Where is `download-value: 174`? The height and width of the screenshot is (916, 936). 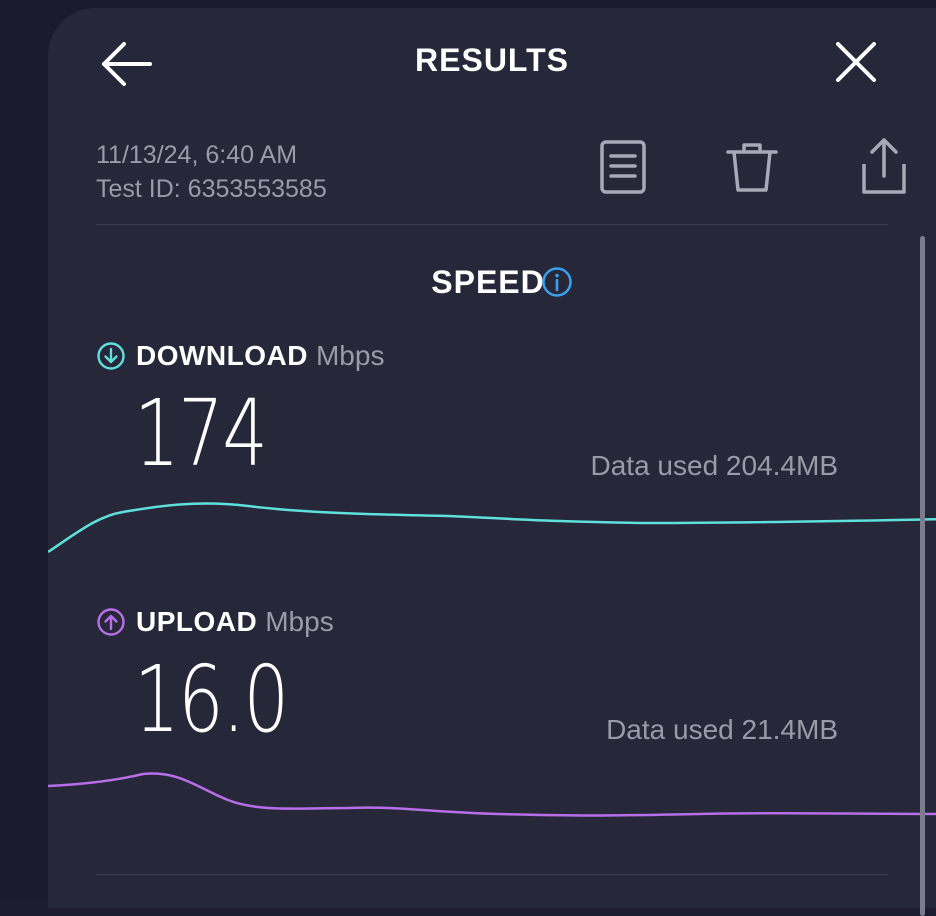
download-value: 174 is located at coordinates (201, 433).